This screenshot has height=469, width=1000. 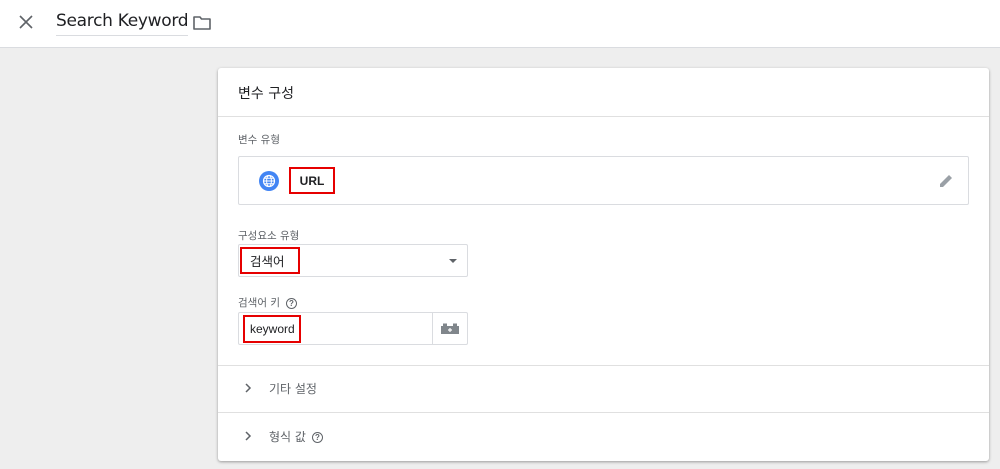 I want to click on card-divider, so click(x=603, y=116).